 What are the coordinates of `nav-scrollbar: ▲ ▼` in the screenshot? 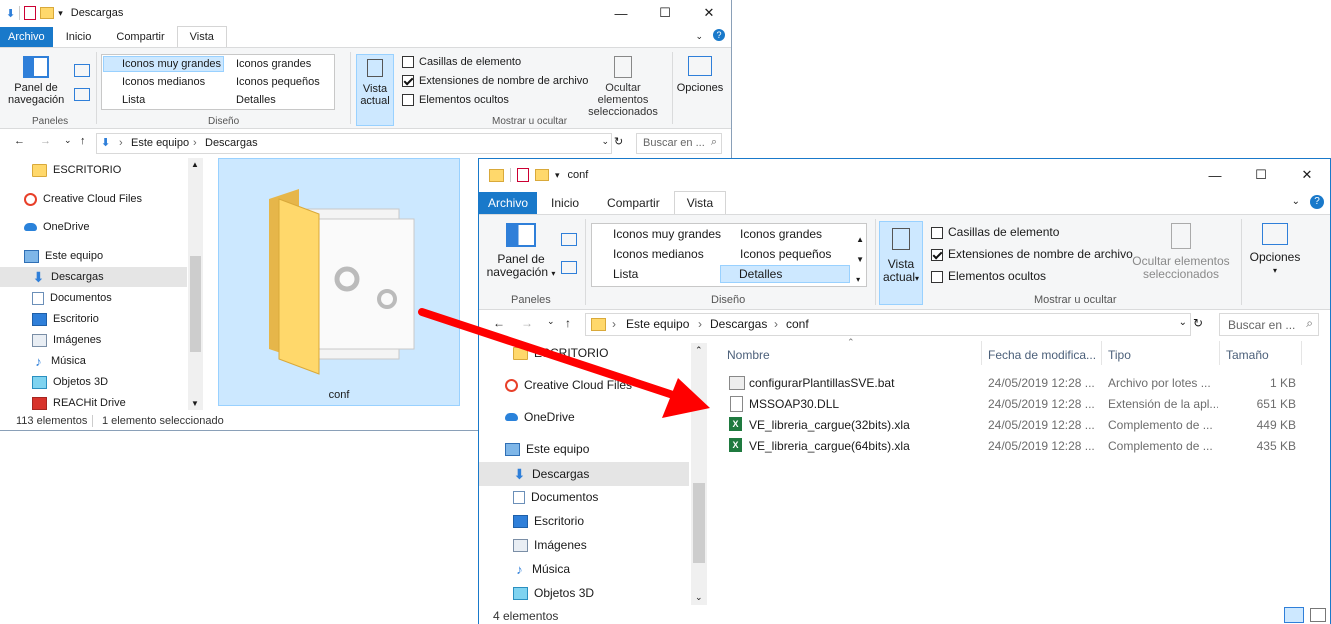 It's located at (195, 284).